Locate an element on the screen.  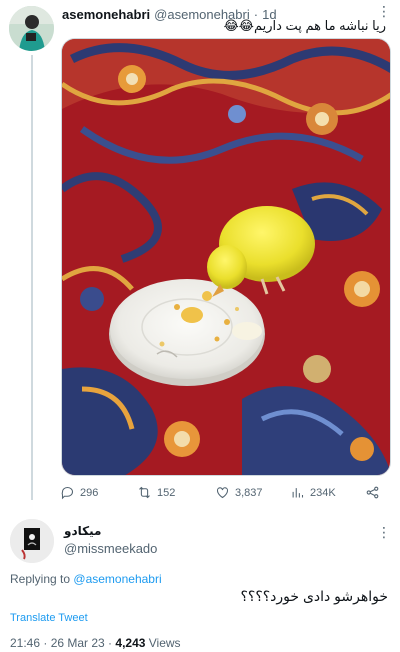
reply-author-avatar is located at coordinates (32, 541).